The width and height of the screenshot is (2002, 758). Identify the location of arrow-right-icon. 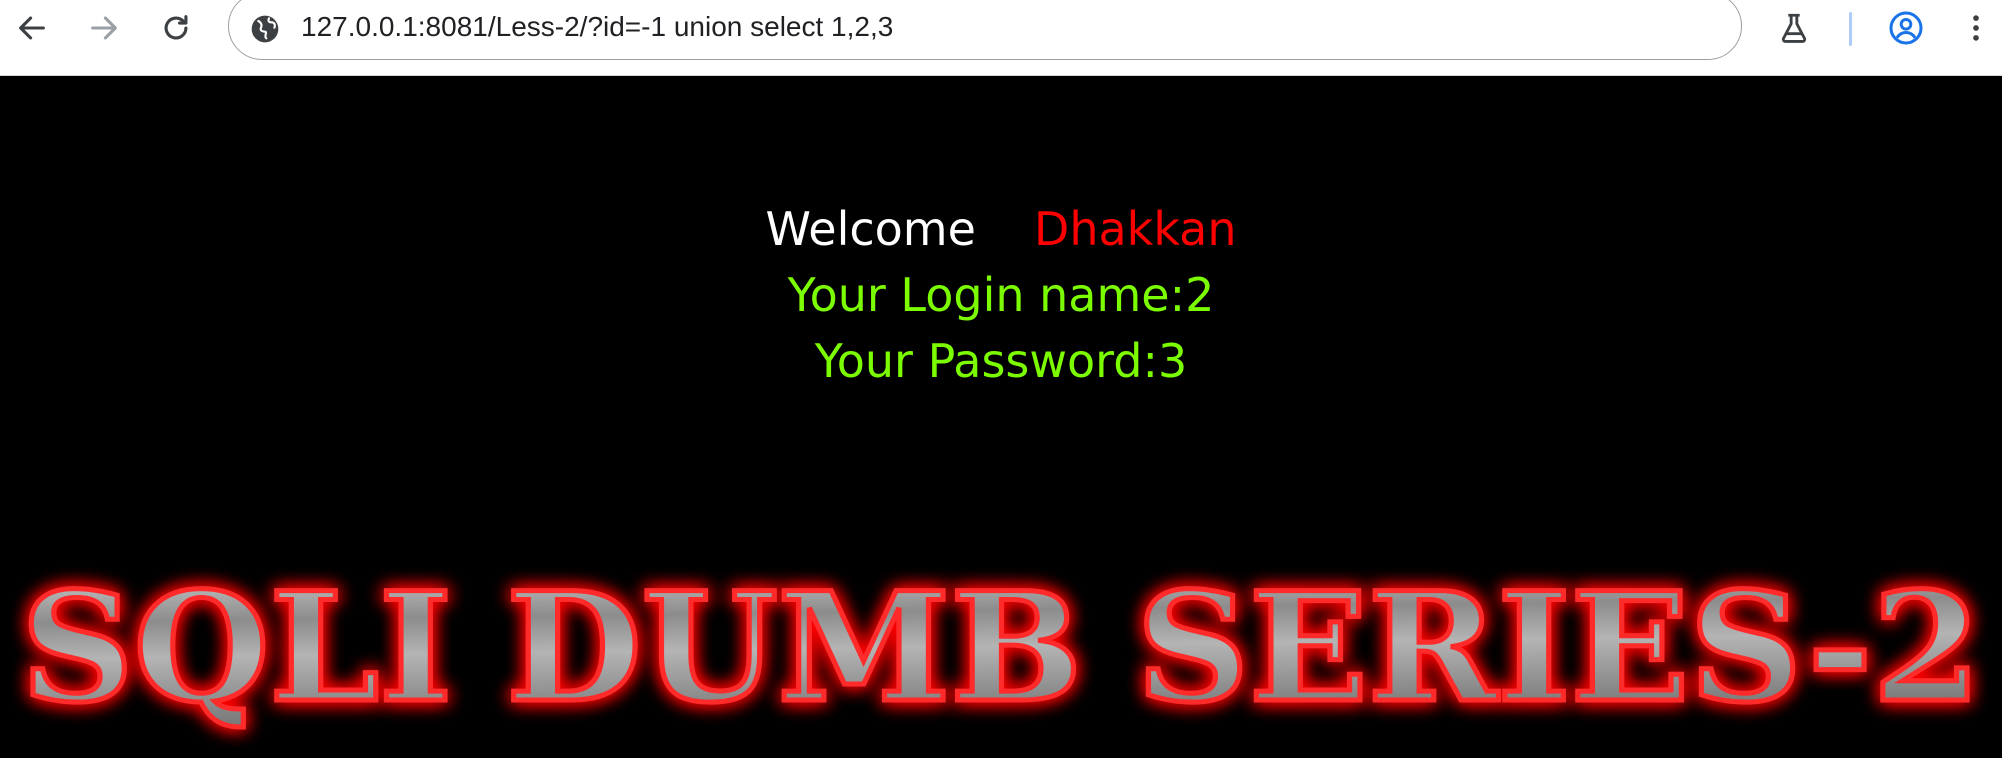
(104, 28).